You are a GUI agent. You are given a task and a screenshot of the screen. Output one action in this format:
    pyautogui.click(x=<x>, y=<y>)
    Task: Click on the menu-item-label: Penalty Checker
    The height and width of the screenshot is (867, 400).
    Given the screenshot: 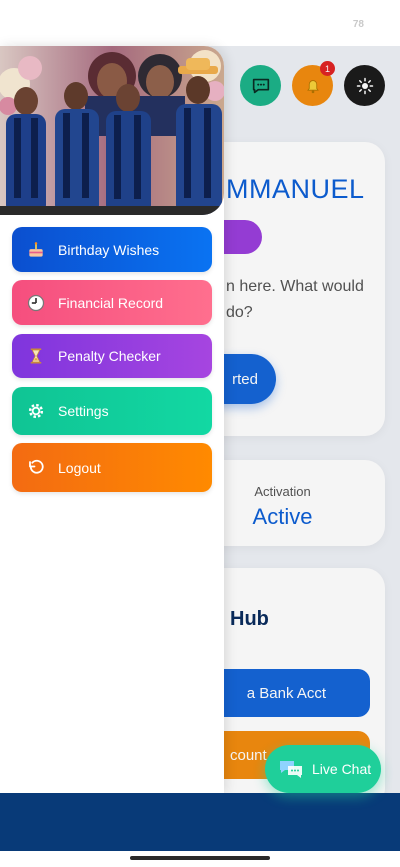 What is the action you would take?
    pyautogui.click(x=109, y=356)
    